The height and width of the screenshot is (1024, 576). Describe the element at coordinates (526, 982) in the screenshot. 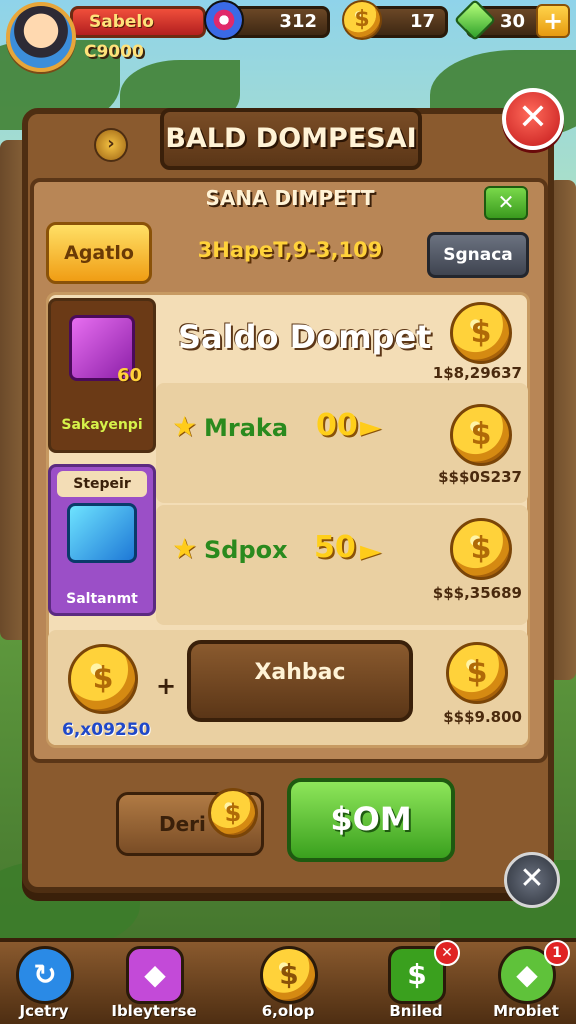

I see `nav-item-mrobiet: ◆ 1 Mrobiet` at that location.